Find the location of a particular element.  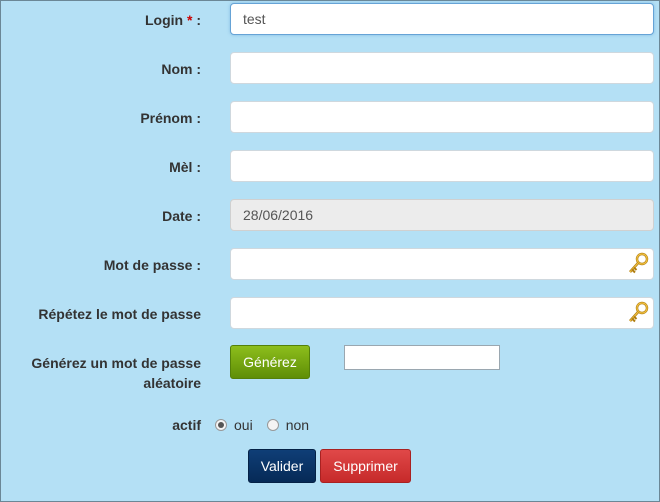

date-value: 28/06/2016 is located at coordinates (278, 215).